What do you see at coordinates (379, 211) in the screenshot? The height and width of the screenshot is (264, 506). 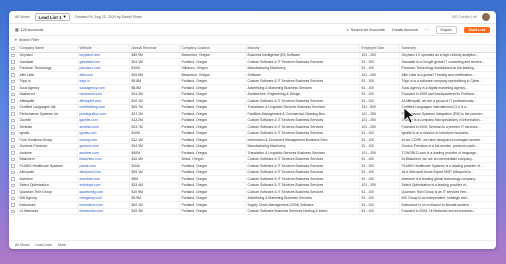 I see `employee-size-cell: 51 - 100` at bounding box center [379, 211].